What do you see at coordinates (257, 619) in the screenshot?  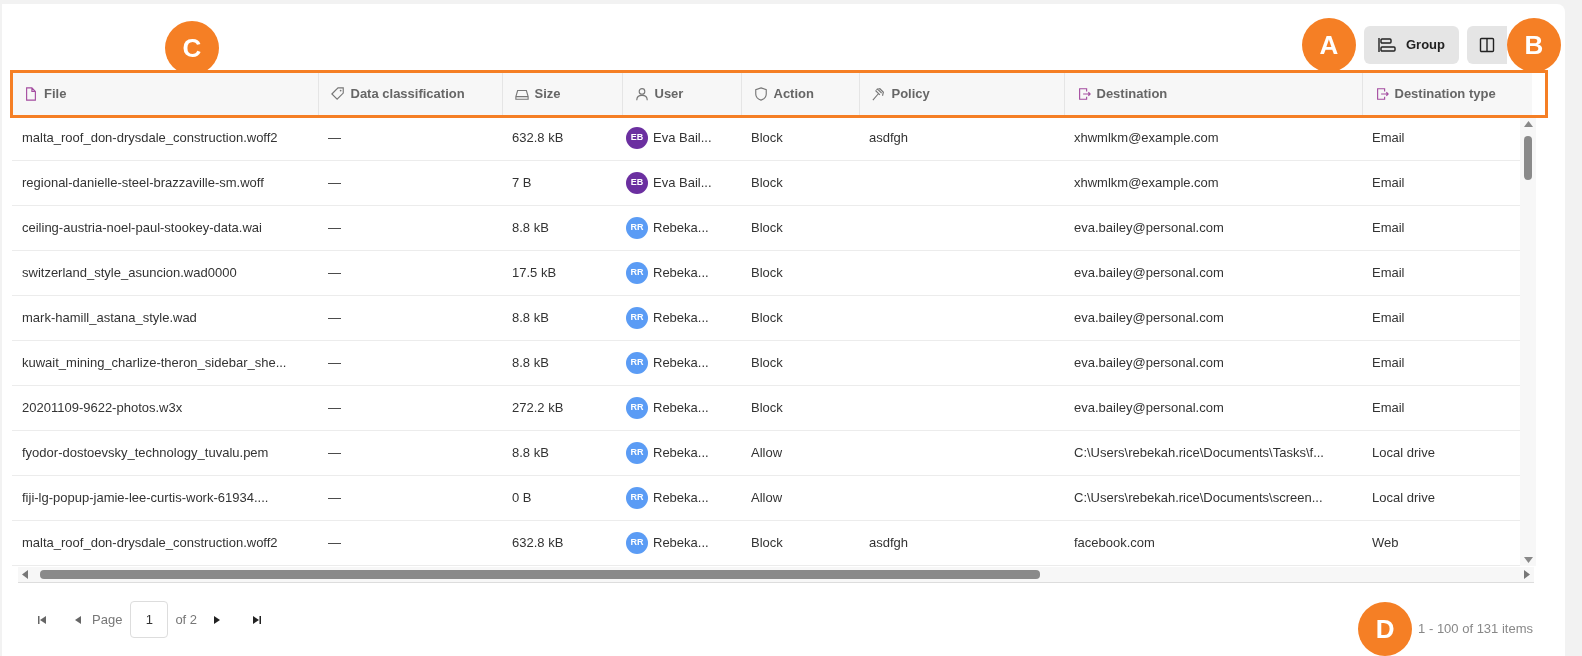 I see `last-page-icon` at bounding box center [257, 619].